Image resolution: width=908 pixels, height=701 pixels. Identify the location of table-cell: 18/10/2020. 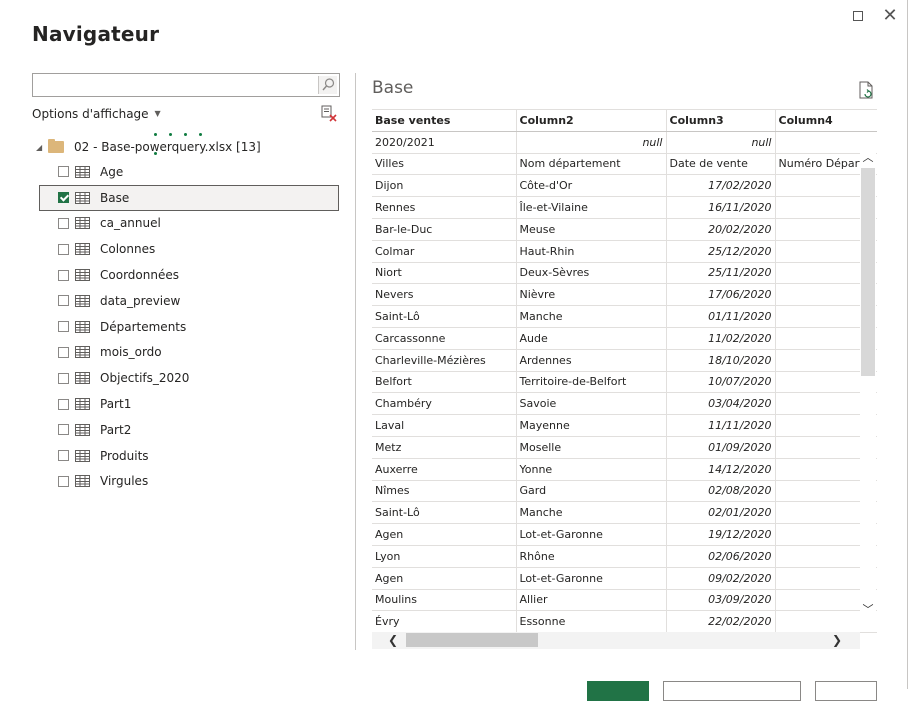
(721, 360).